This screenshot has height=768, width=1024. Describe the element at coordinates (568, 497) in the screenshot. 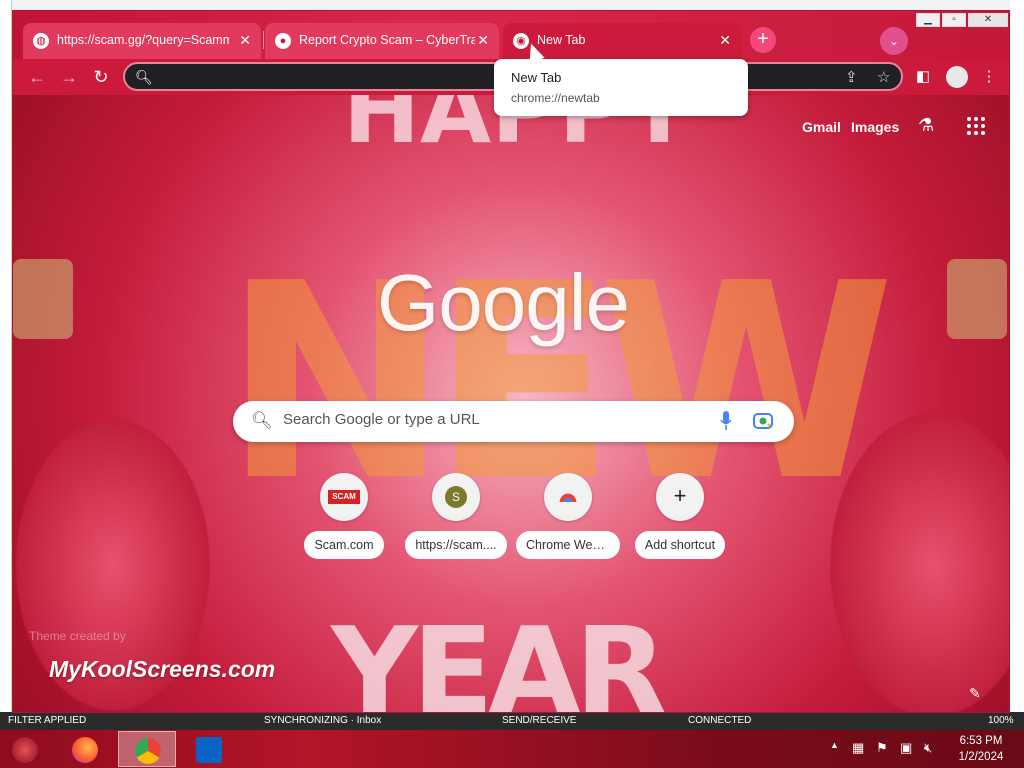

I see `chrome-web-store-icon` at that location.